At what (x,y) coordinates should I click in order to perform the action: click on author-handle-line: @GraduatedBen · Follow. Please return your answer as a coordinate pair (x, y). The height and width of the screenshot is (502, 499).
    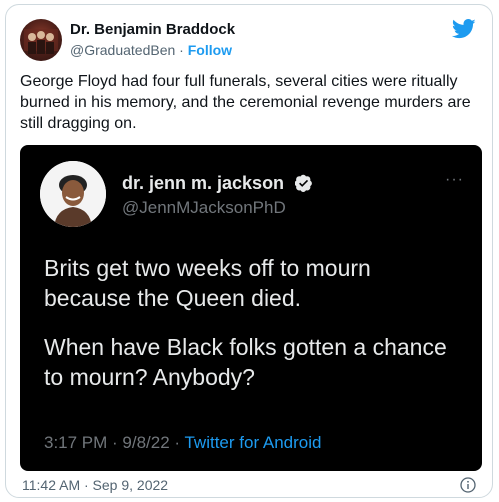
    Looking at the image, I should click on (151, 50).